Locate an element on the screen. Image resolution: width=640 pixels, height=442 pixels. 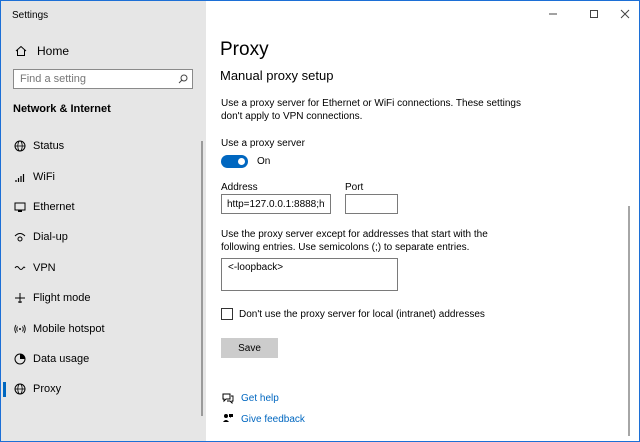
airplane-icon is located at coordinates (20, 298).